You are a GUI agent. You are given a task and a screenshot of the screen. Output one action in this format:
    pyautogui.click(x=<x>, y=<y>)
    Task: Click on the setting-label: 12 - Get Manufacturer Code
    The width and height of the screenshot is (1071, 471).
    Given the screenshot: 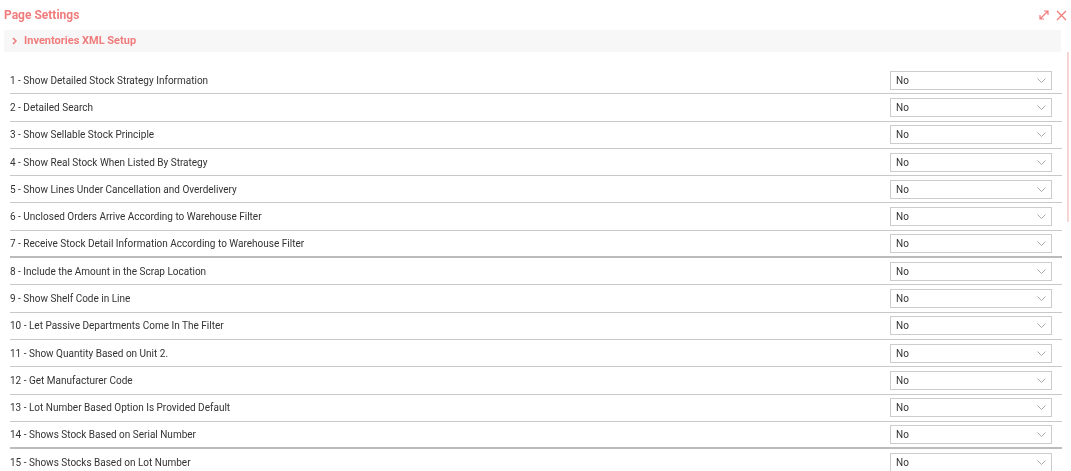 What is the action you would take?
    pyautogui.click(x=71, y=380)
    